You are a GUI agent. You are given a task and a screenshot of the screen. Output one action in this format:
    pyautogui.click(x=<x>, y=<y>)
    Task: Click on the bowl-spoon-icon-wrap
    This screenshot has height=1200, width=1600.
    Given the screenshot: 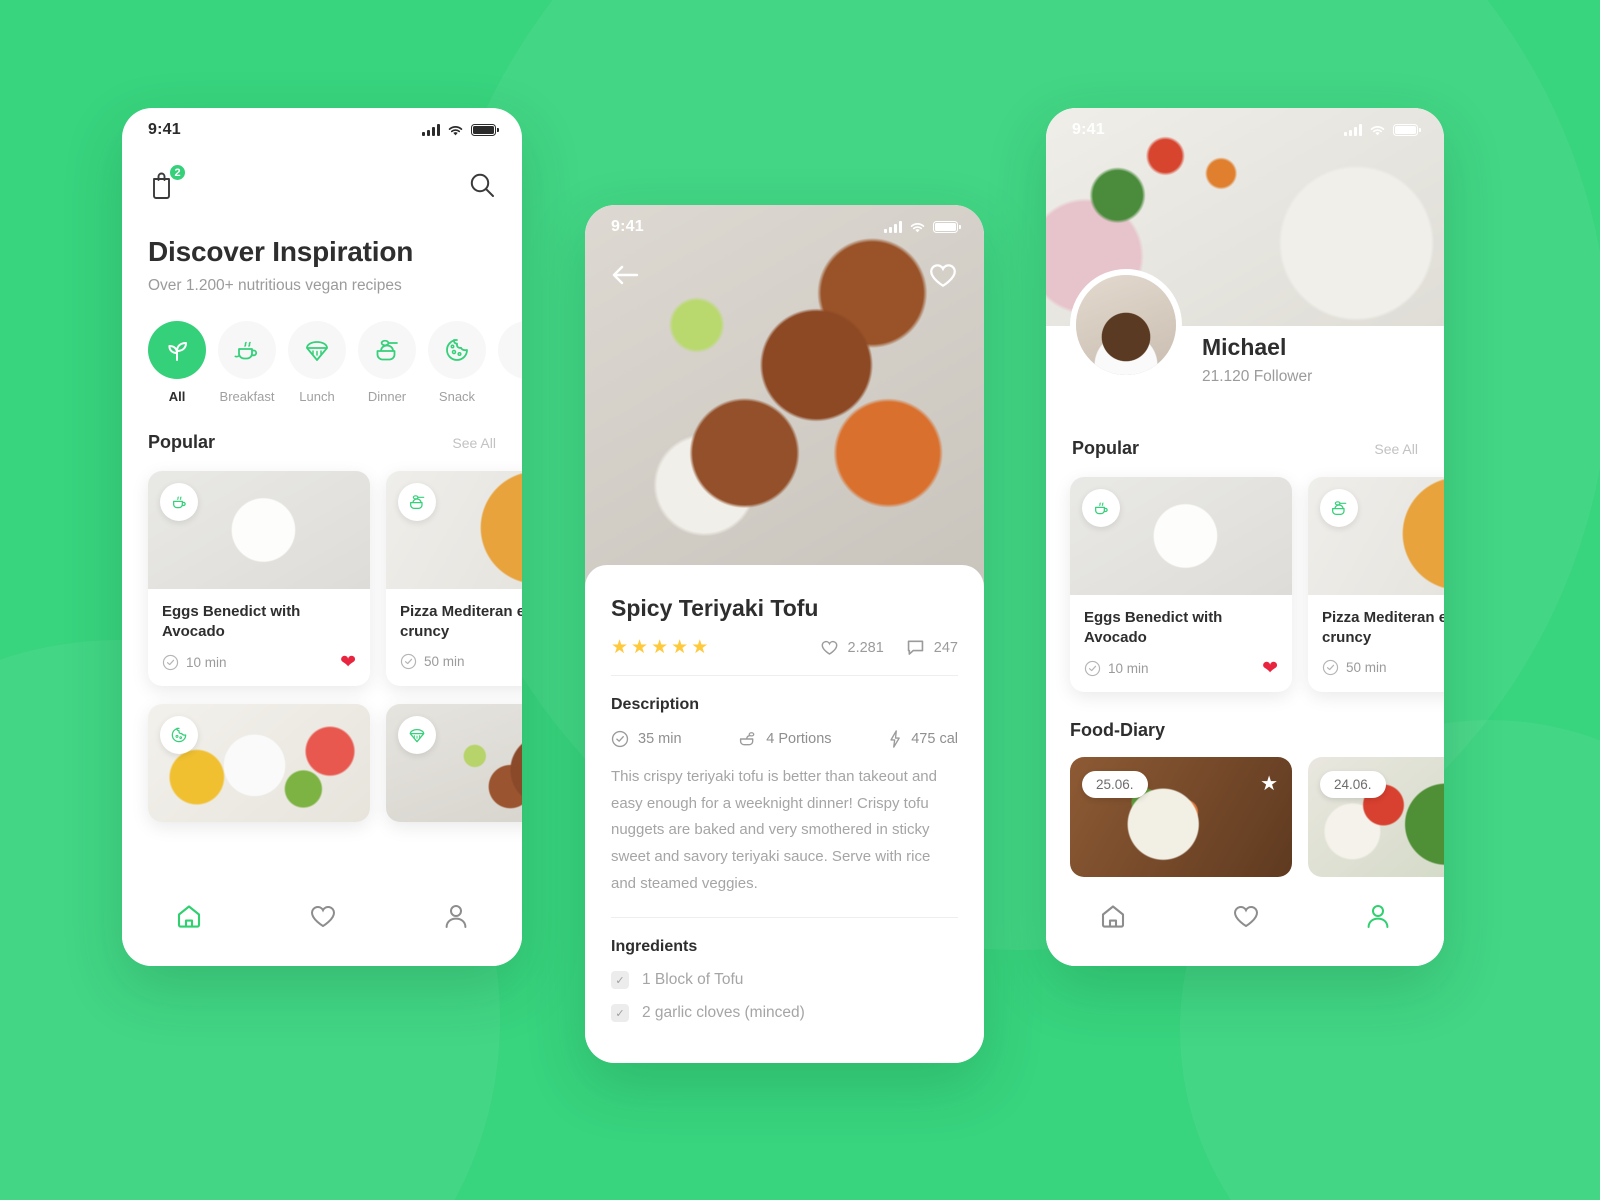 What is the action you would take?
    pyautogui.click(x=387, y=350)
    